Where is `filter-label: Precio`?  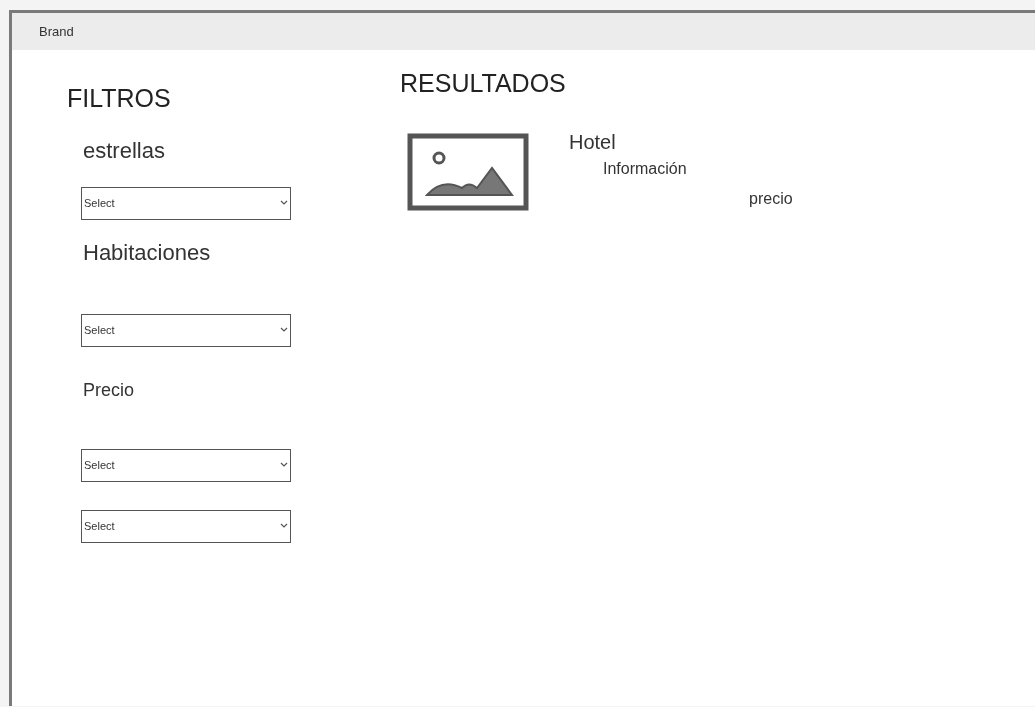
filter-label: Precio is located at coordinates (109, 390).